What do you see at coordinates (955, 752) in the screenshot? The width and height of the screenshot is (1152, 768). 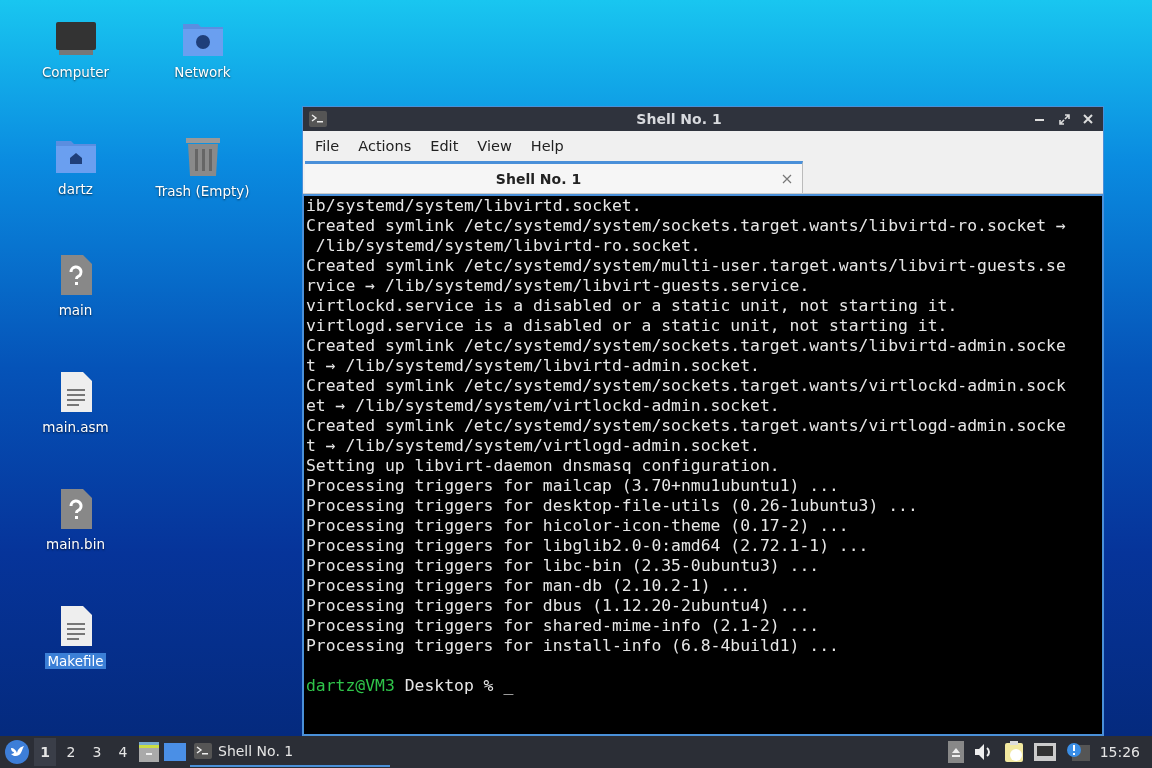 I see `eject-icon` at bounding box center [955, 752].